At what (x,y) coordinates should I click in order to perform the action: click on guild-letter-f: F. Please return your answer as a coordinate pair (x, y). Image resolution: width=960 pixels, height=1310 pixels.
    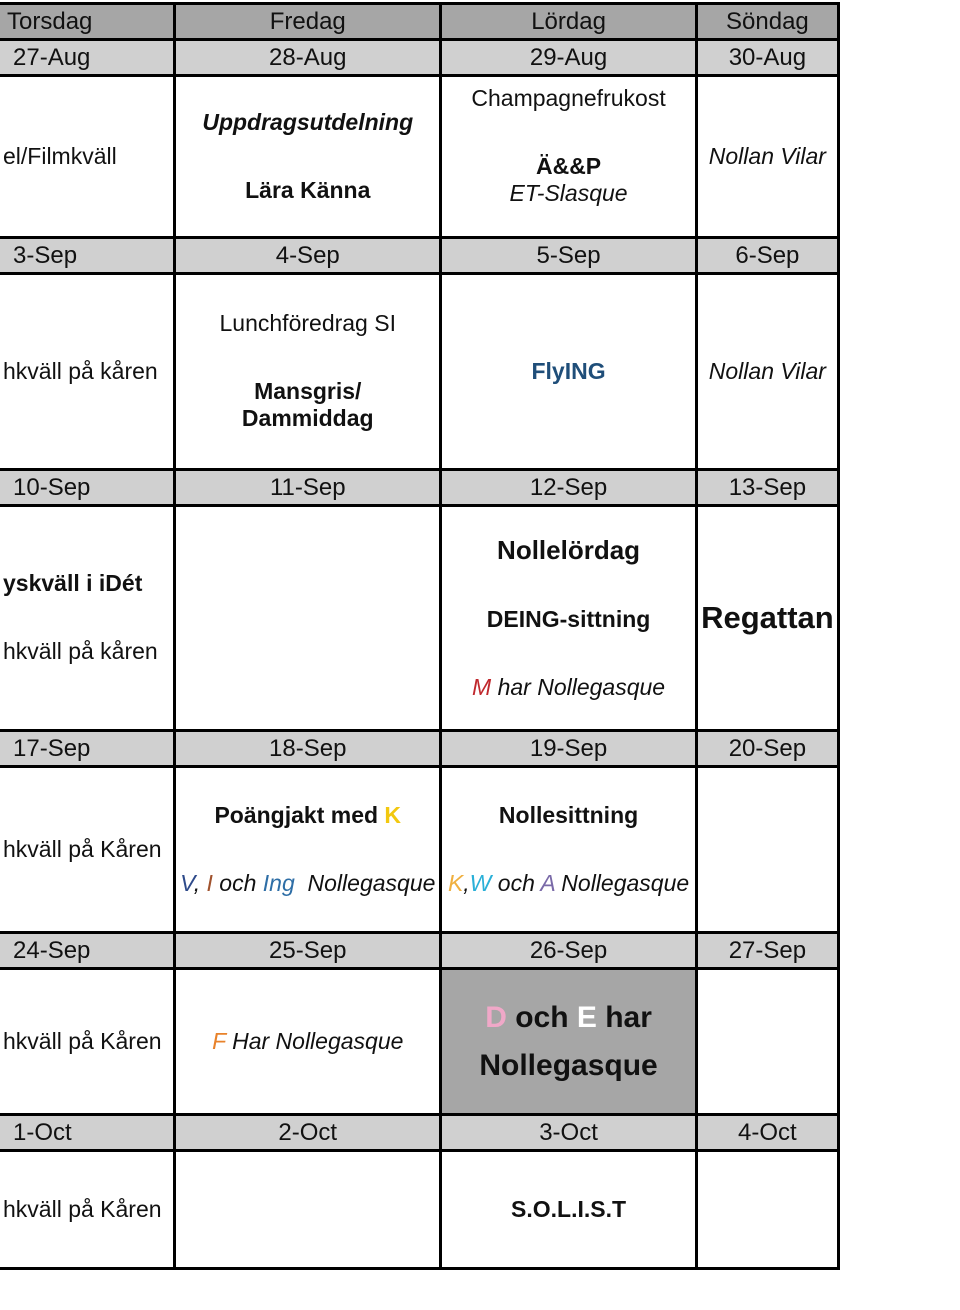
    Looking at the image, I should click on (219, 1040).